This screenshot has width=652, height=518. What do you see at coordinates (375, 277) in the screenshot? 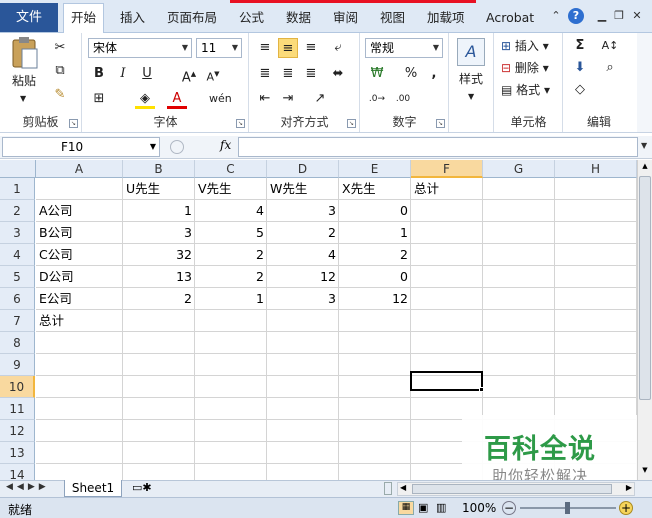
I see `cell-e5: 0` at bounding box center [375, 277].